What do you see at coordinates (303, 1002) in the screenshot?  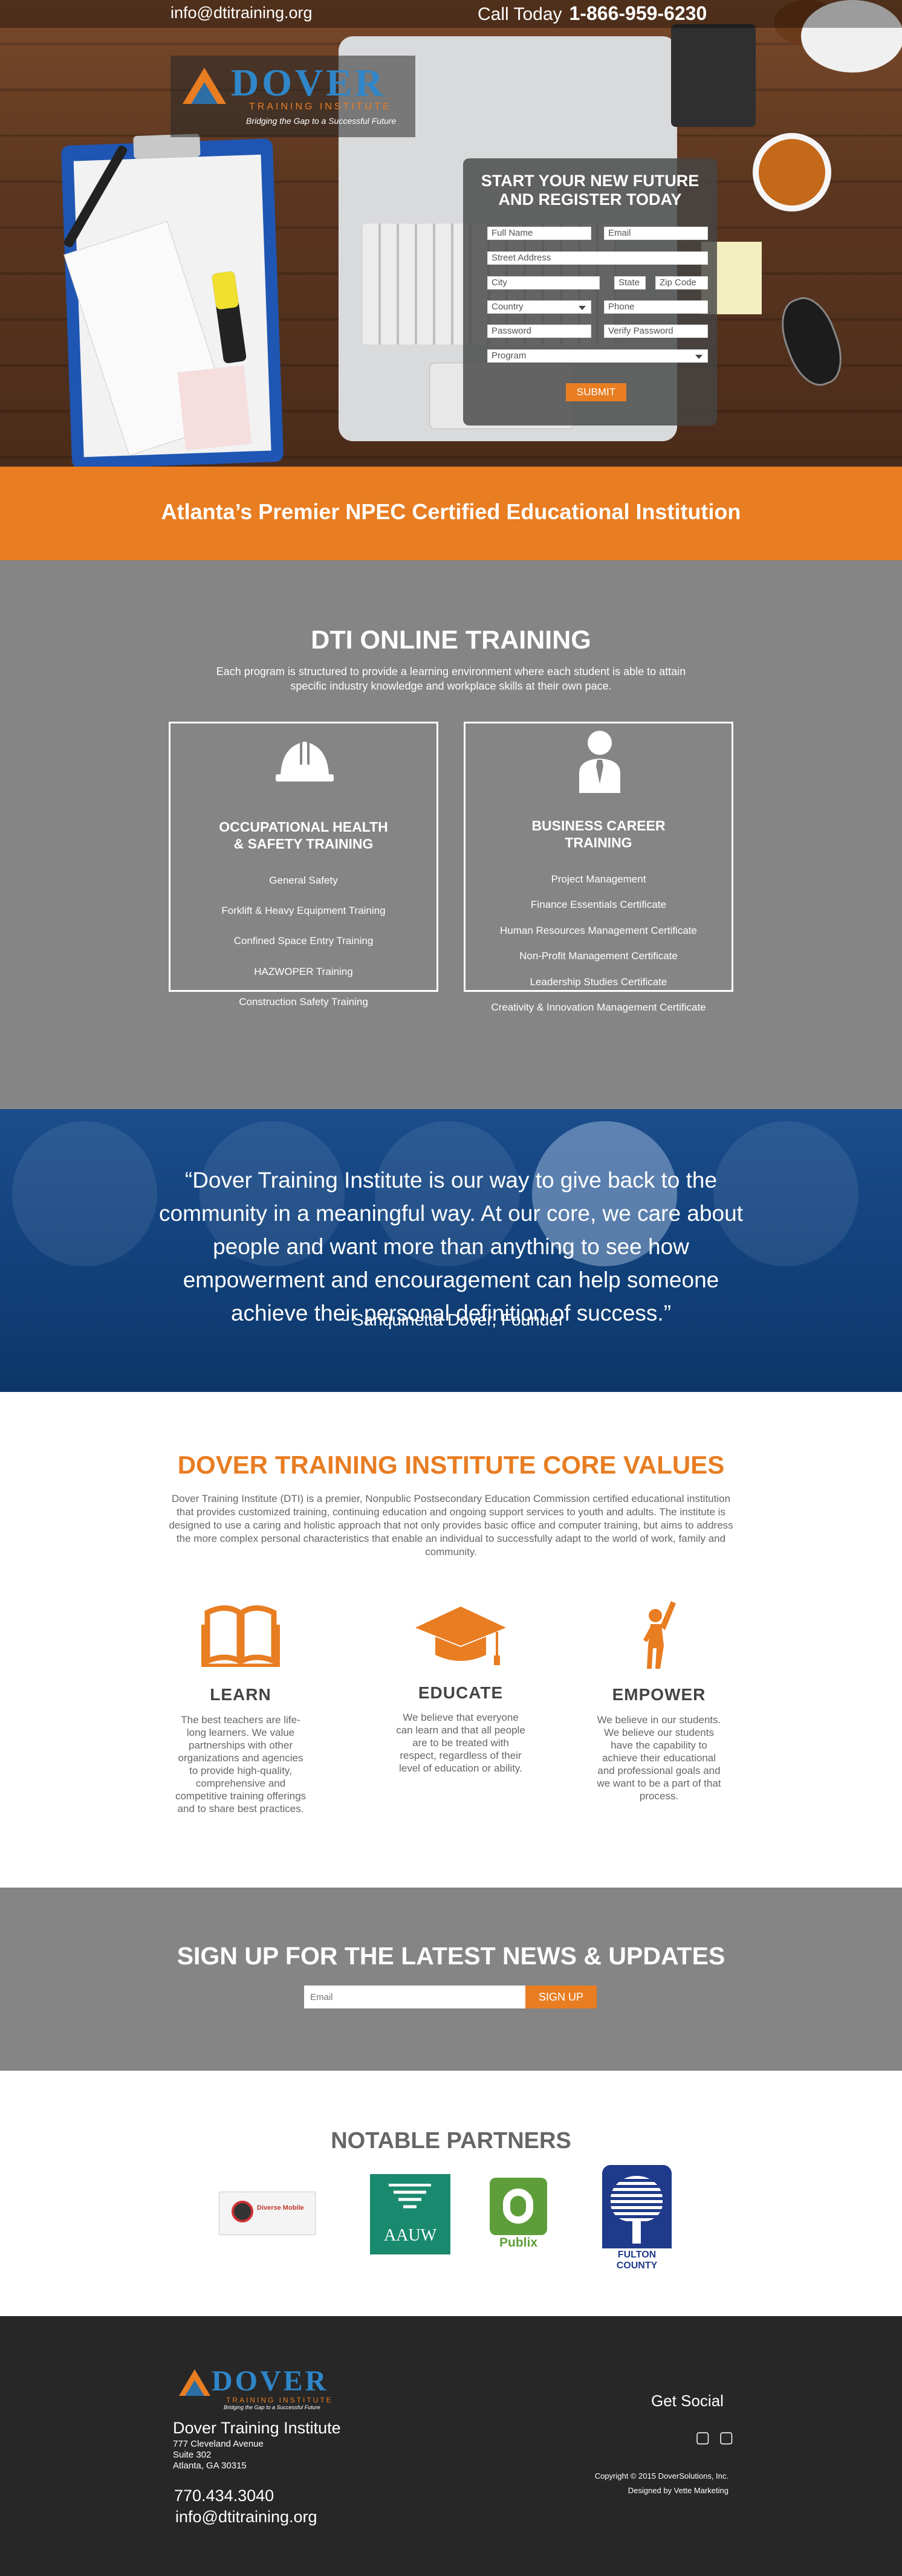 I see `course-construction-safety: Construction Safety Training` at bounding box center [303, 1002].